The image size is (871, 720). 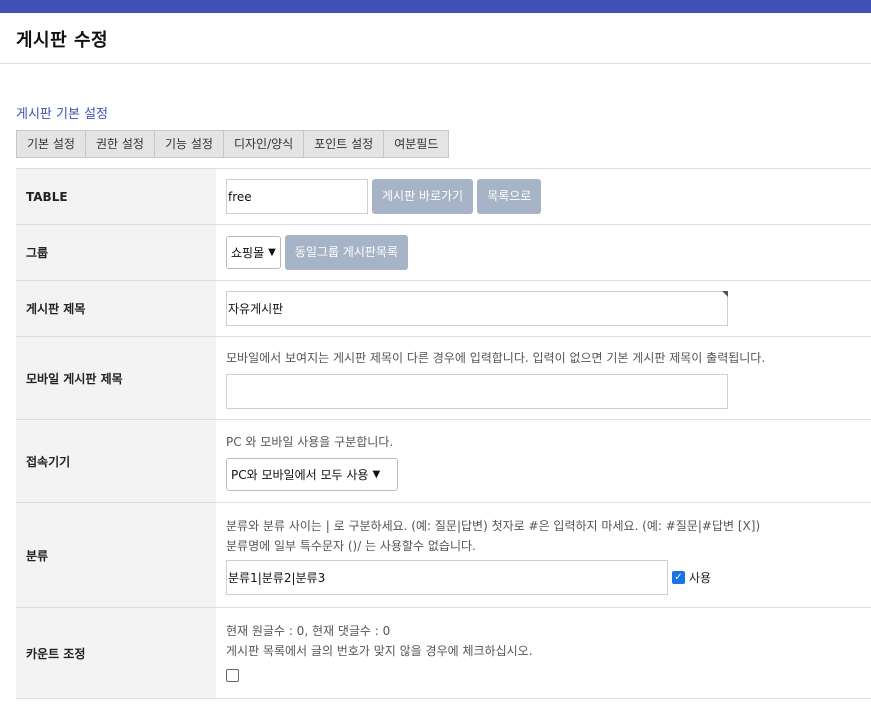 I want to click on label-mobile-subject: 모바일 게시판 제목, so click(x=116, y=378).